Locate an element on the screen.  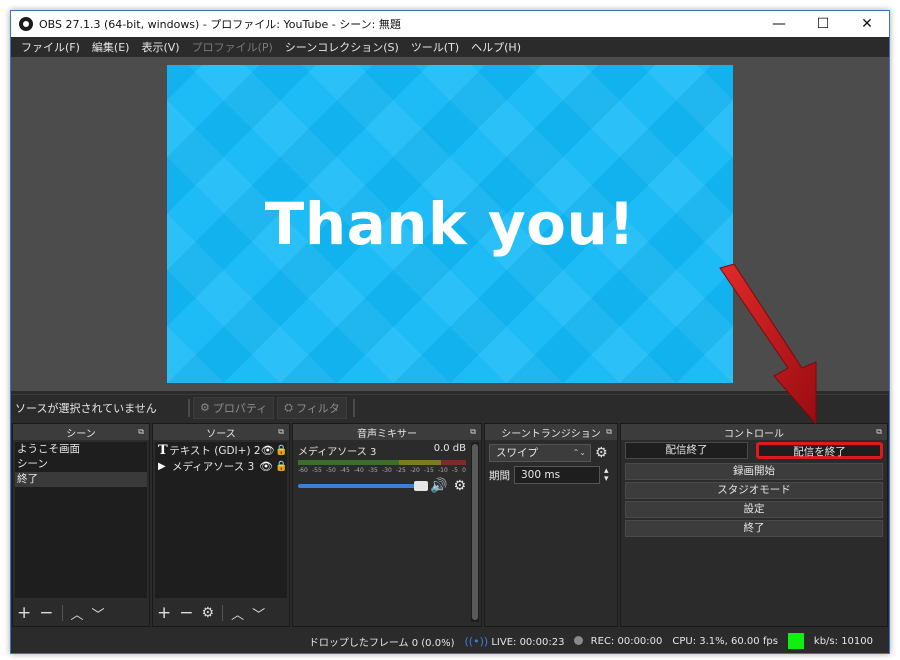
menu-edit: 編集(E) is located at coordinates (111, 47).